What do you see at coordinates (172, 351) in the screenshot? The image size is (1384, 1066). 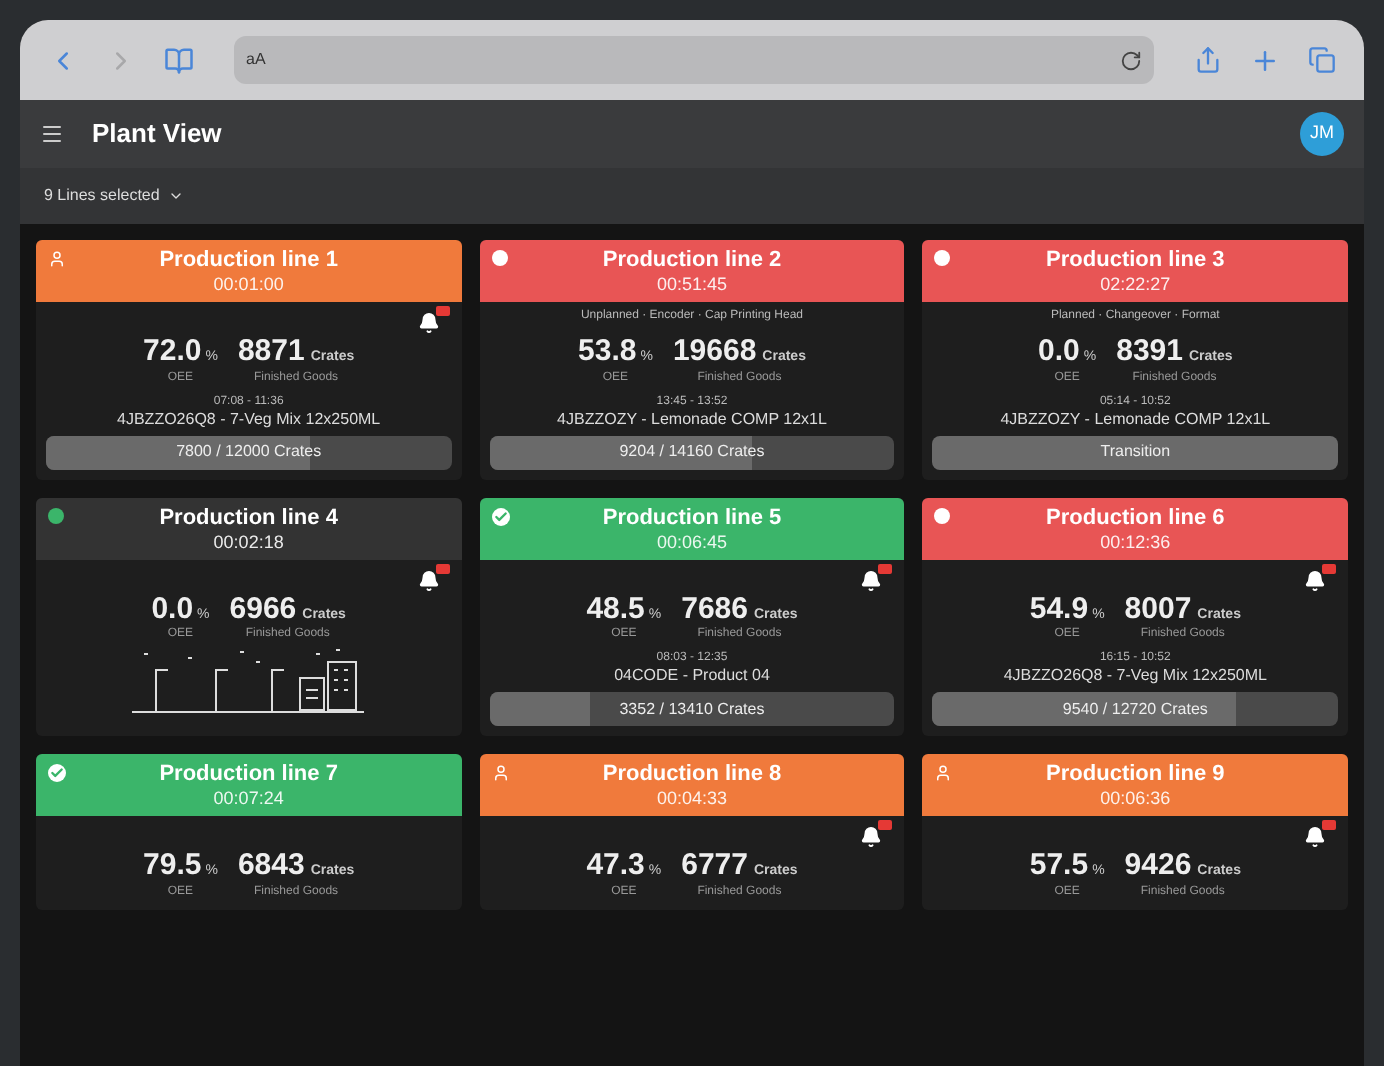 I see `oee-value: 72.0` at bounding box center [172, 351].